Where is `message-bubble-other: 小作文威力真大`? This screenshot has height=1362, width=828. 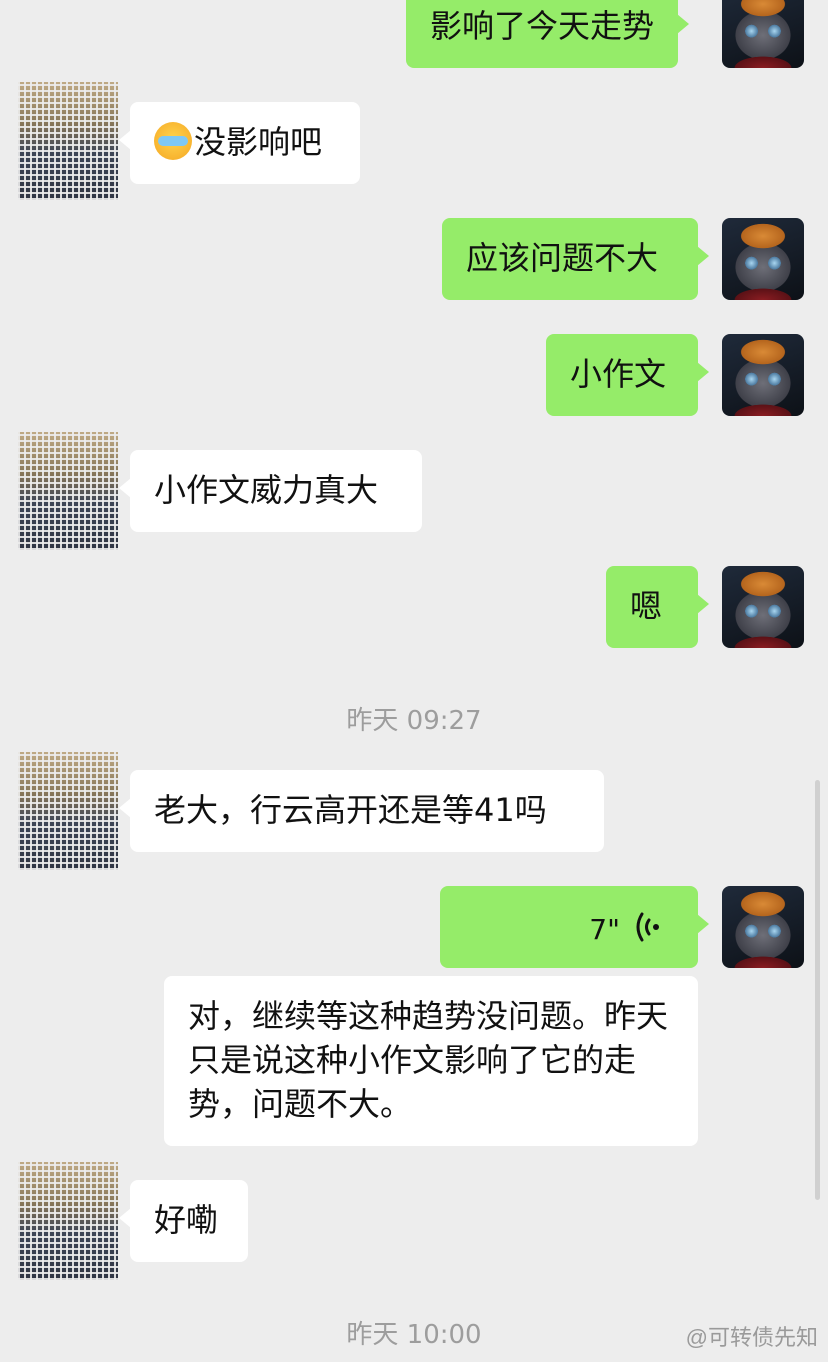 message-bubble-other: 小作文威力真大 is located at coordinates (270, 491).